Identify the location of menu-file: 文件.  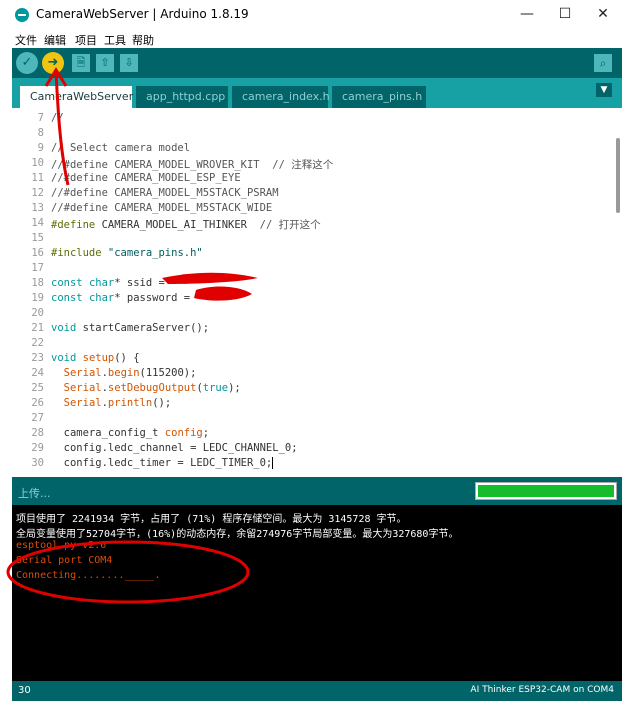
(26, 40).